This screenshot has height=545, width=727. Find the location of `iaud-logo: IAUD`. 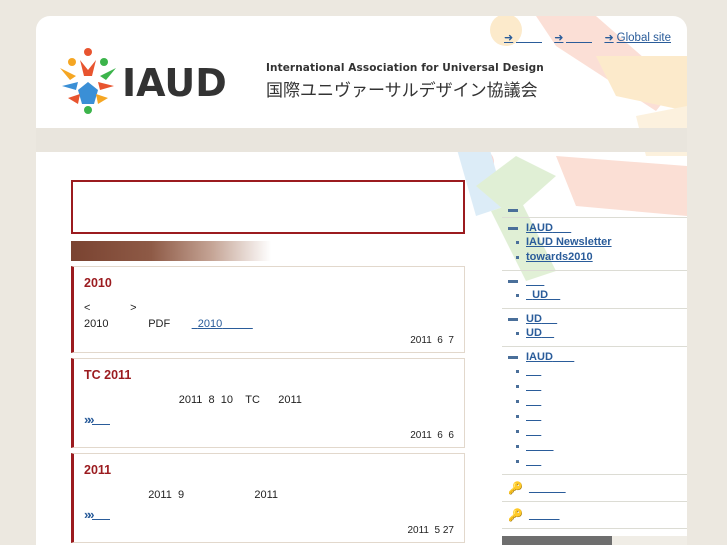

iaud-logo: IAUD is located at coordinates (151, 81).